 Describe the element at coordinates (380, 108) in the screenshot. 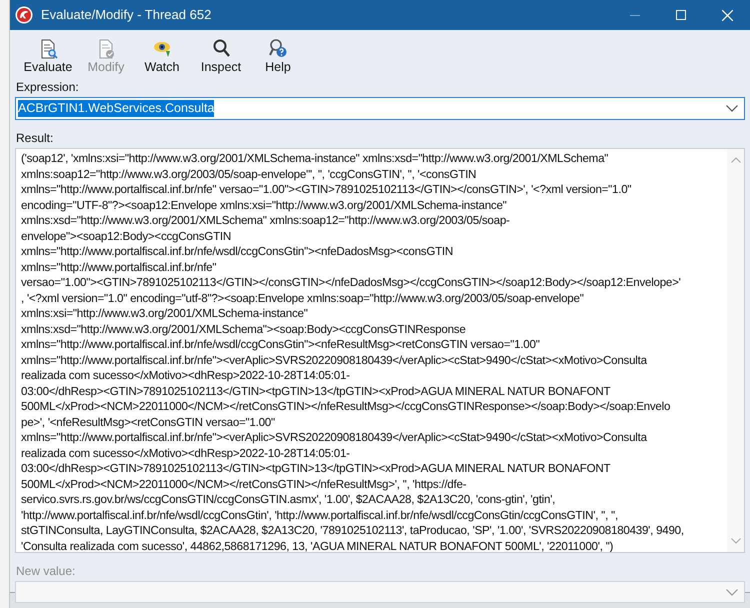

I see `expression-combobox: ACBrGTIN1.WebServices.Consulta` at that location.